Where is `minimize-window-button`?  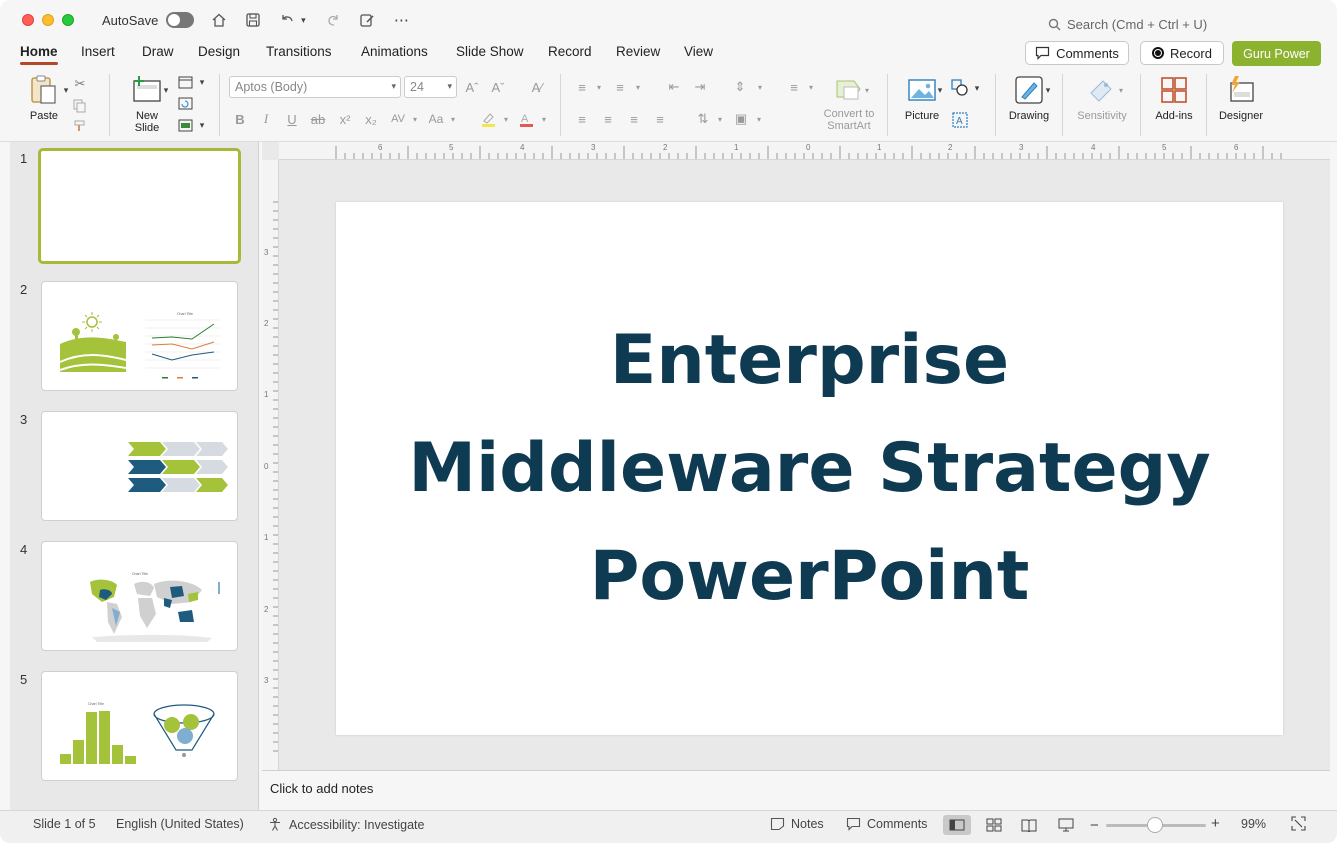
minimize-window-button is located at coordinates (48, 20).